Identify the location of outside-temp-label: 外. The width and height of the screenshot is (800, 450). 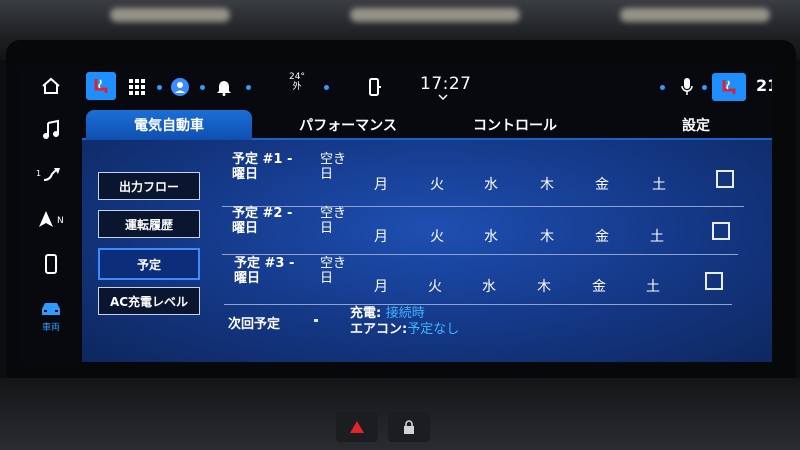
(297, 87).